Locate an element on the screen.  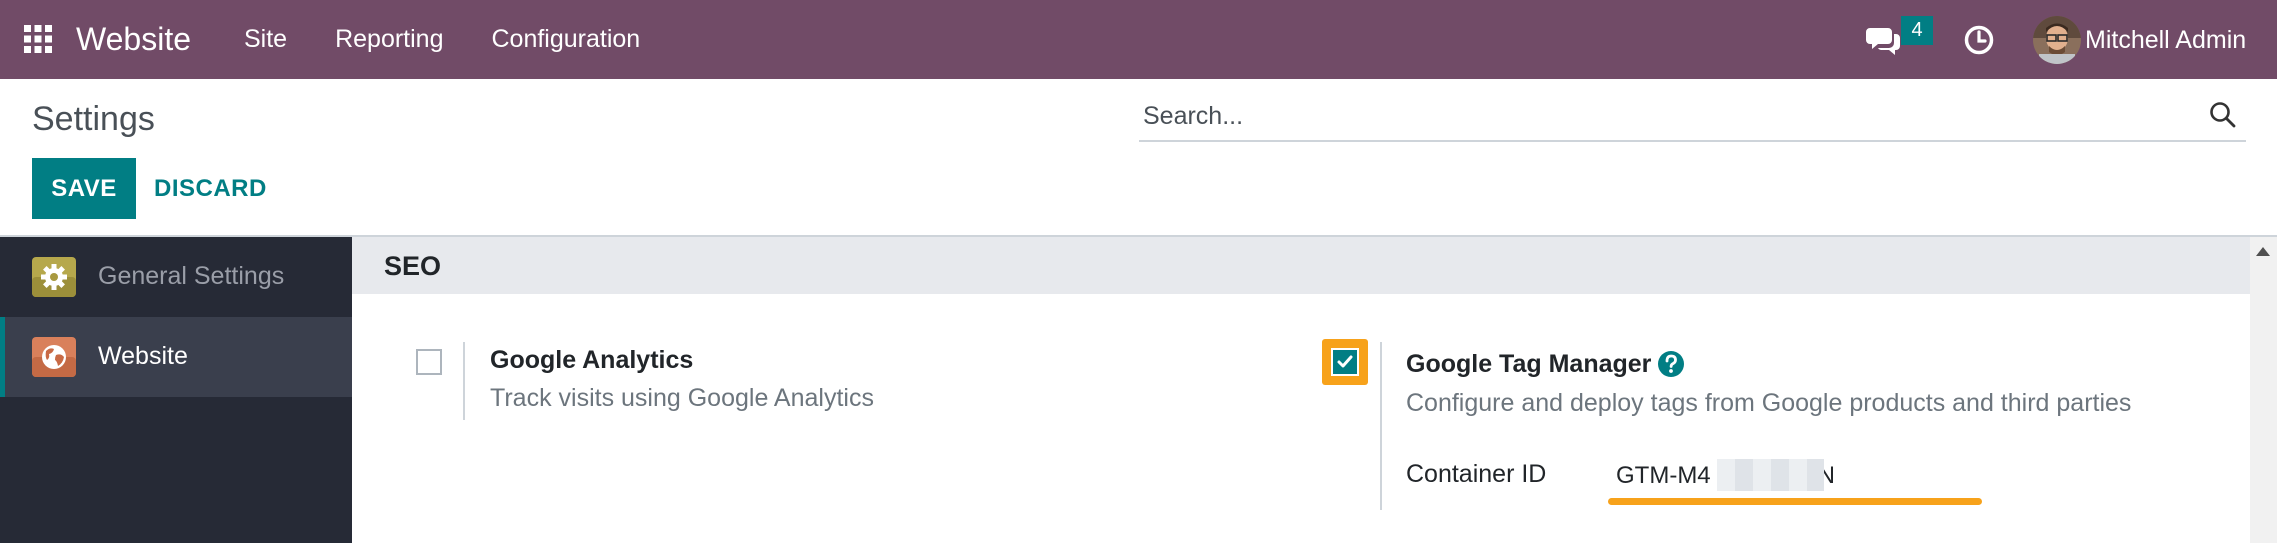
user-menu: Mitchell Admin is located at coordinates (2139, 40).